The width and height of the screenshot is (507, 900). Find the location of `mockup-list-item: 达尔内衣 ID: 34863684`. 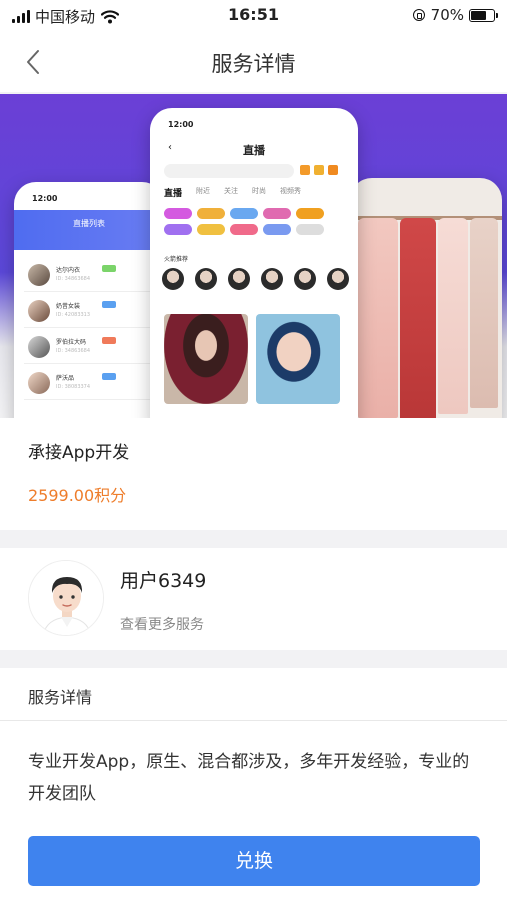

mockup-list-item: 达尔内衣 ID: 34863684 is located at coordinates (89, 275).